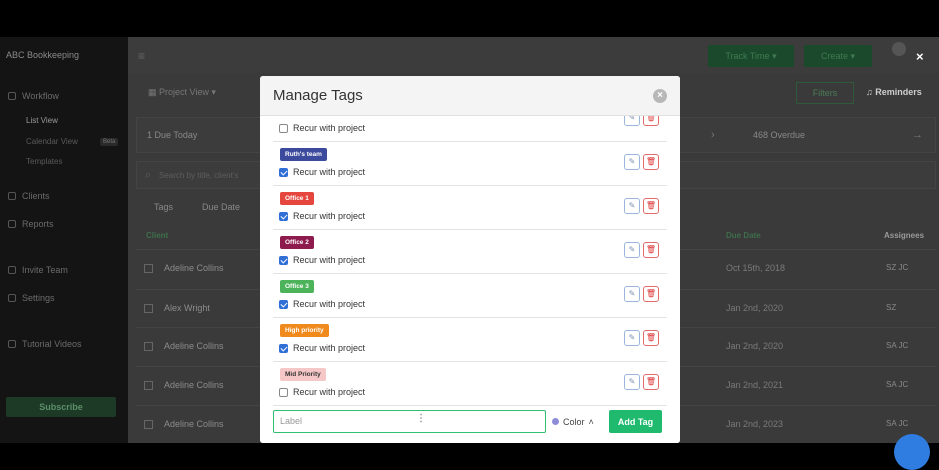 This screenshot has width=939, height=470. Describe the element at coordinates (743, 235) in the screenshot. I see `column-due-date: Due Date` at that location.